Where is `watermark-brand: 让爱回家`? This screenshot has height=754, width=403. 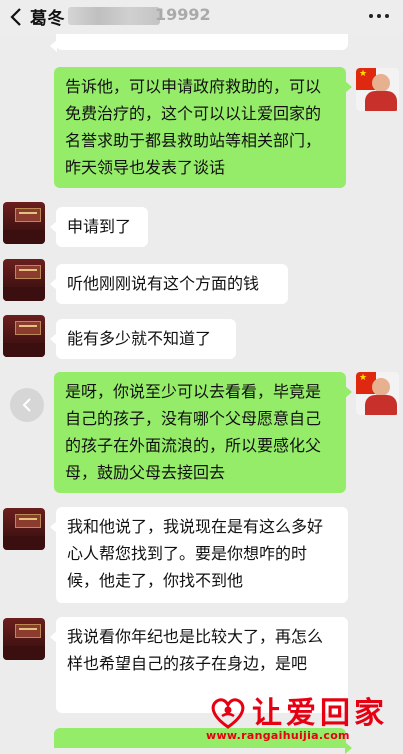
watermark-brand: 让爱回家 is located at coordinates (320, 713).